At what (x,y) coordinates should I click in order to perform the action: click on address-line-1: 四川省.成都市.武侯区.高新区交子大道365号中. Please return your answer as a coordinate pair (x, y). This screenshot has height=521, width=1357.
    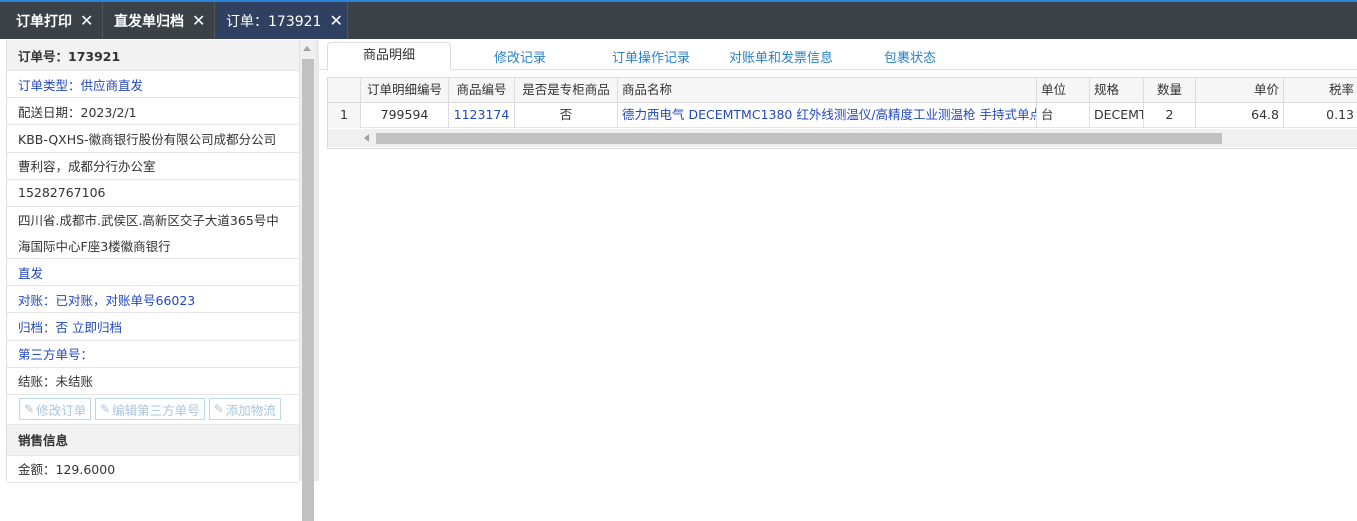
    Looking at the image, I should click on (148, 221).